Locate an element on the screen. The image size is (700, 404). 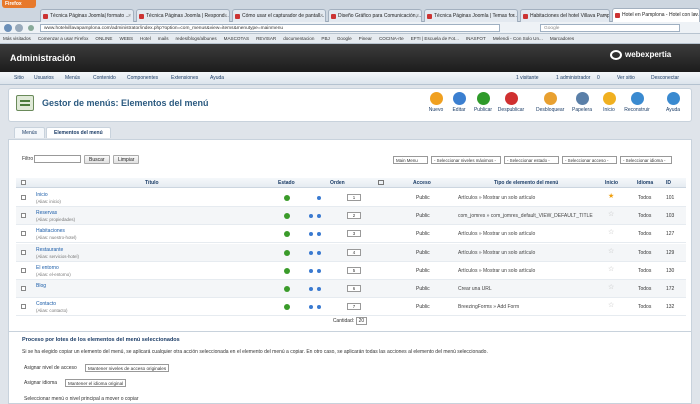
browser-tab: Técnica Páginas Joomla | Respond... × is located at coordinates (183, 15).